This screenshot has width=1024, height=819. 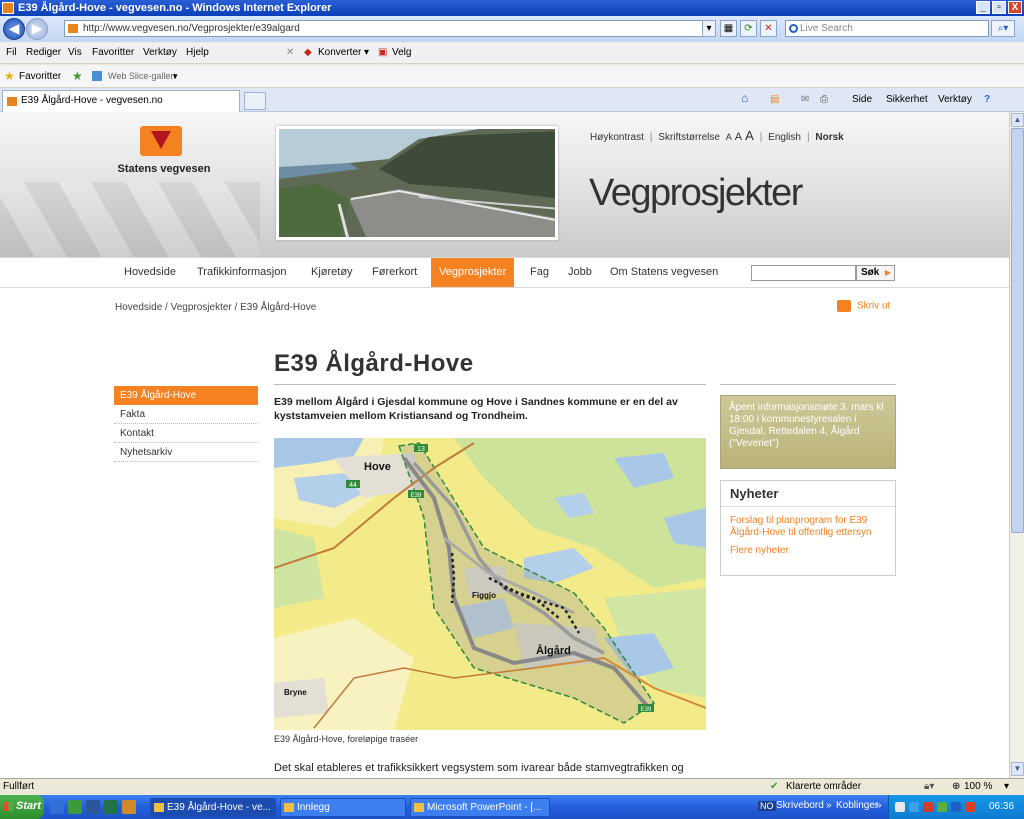 What do you see at coordinates (580, 272) in the screenshot?
I see `nav-jobb: Jobb` at bounding box center [580, 272].